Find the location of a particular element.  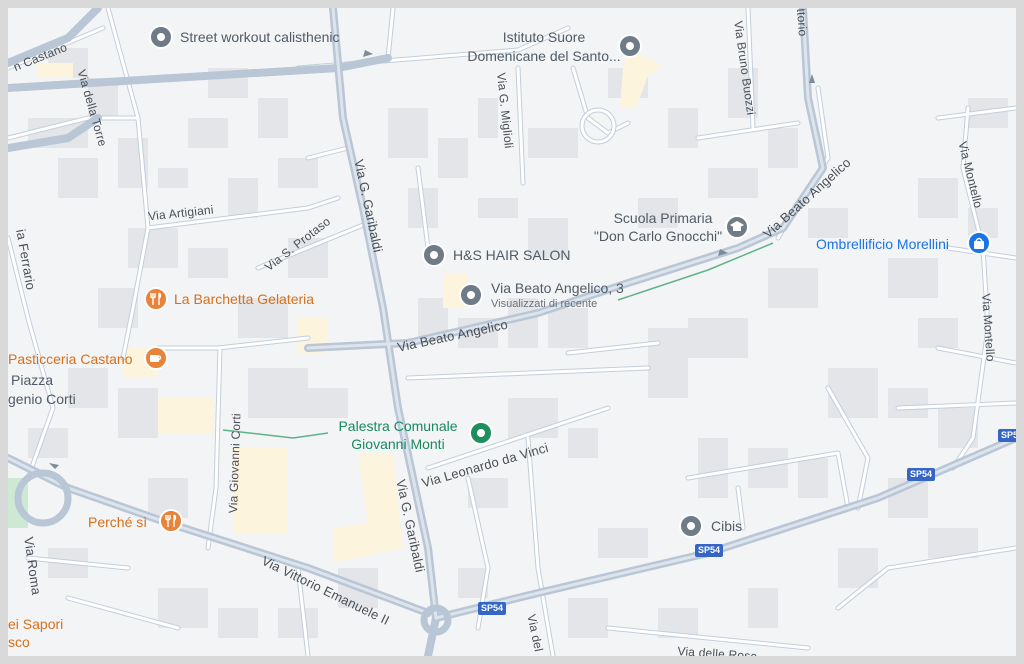

cafe-icon is located at coordinates (156, 358).